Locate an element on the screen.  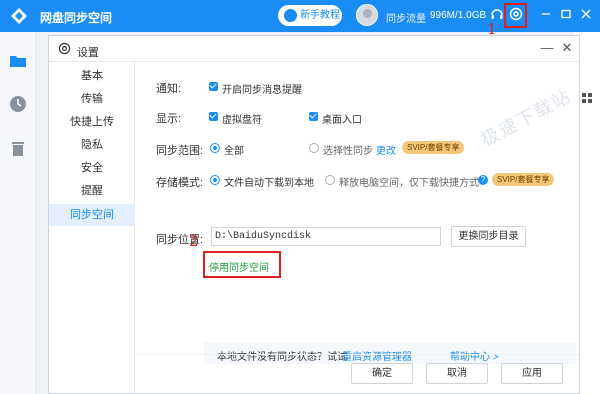
storage-free-radio is located at coordinates (330, 180).